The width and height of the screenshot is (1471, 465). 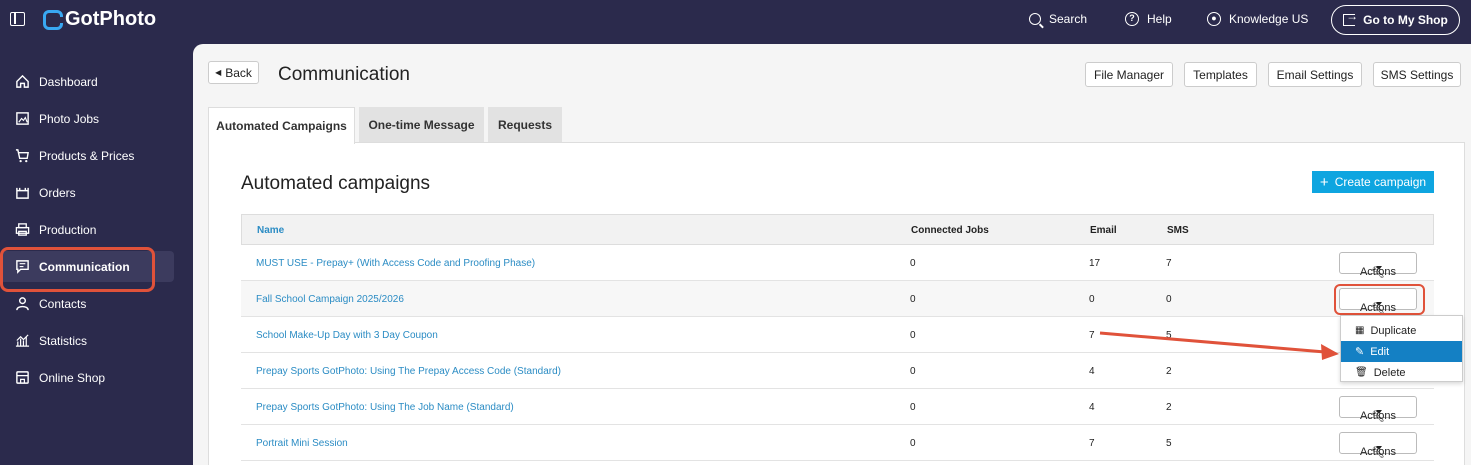 I want to click on trash-icon: 🗑︎, so click(x=1361, y=372).